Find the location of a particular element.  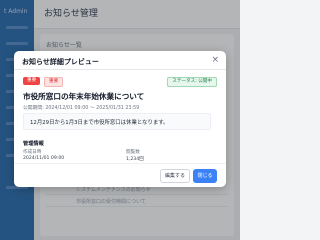

views-value: 1,234回 is located at coordinates (135, 159).